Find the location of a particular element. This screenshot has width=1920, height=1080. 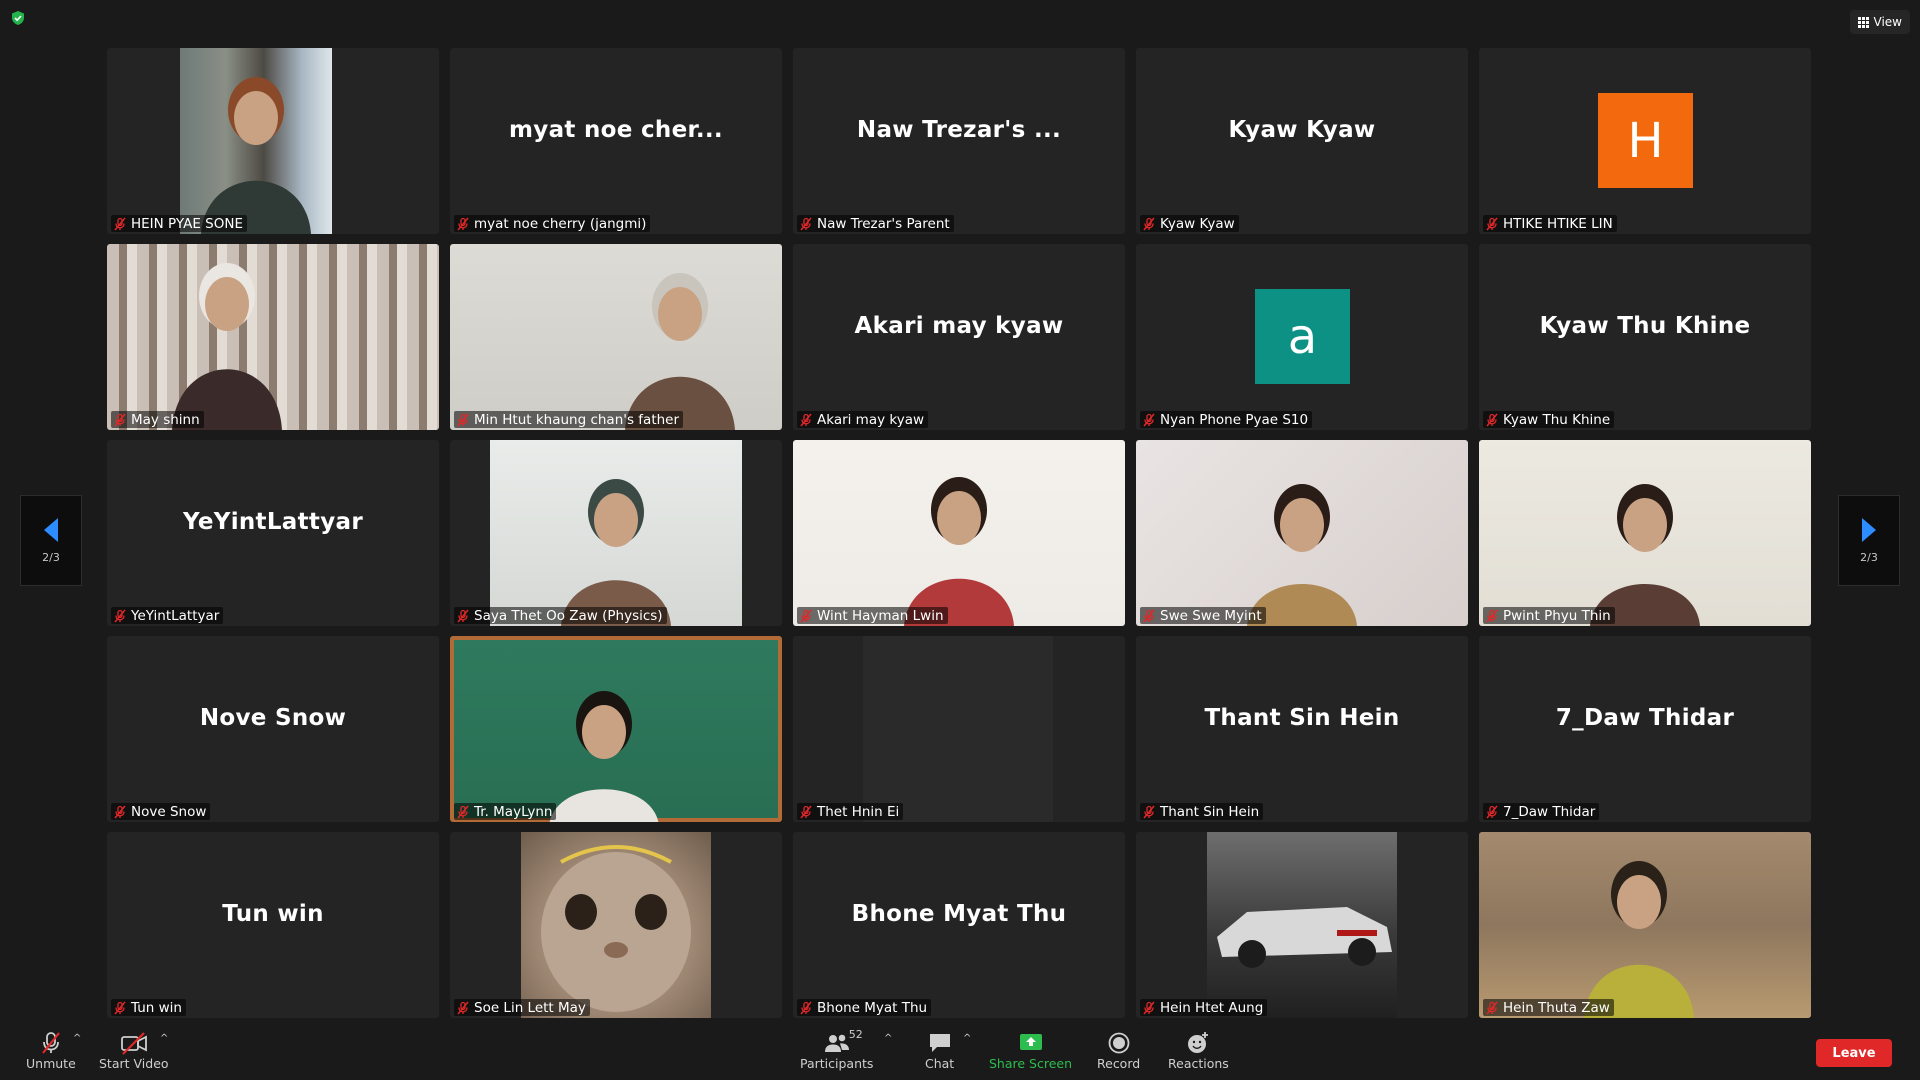

unmute-button: Unmute is located at coordinates (51, 1050).